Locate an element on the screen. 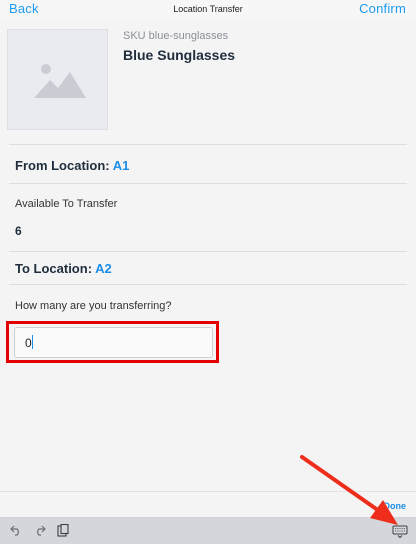 The width and height of the screenshot is (416, 544). product-name: Blue Sunglasses is located at coordinates (179, 55).